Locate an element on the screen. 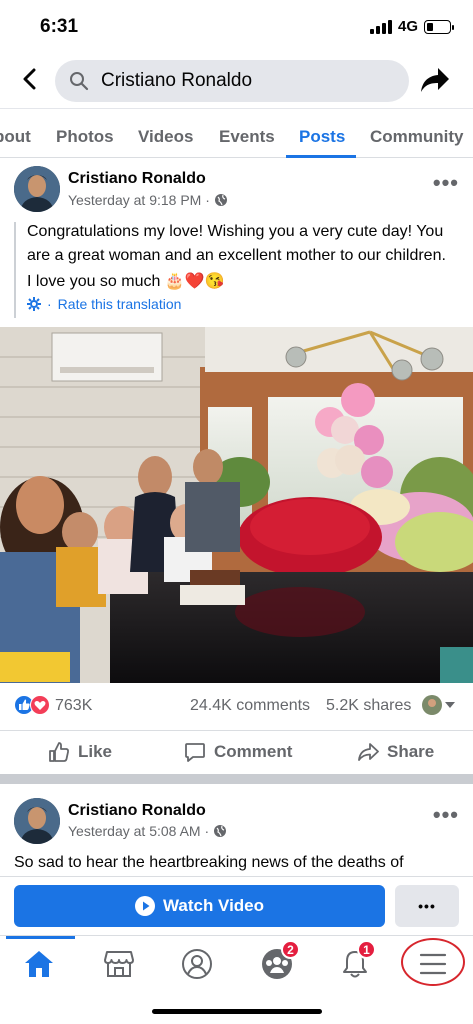 This screenshot has height=1024, width=473. like-button: Like is located at coordinates (80, 752).